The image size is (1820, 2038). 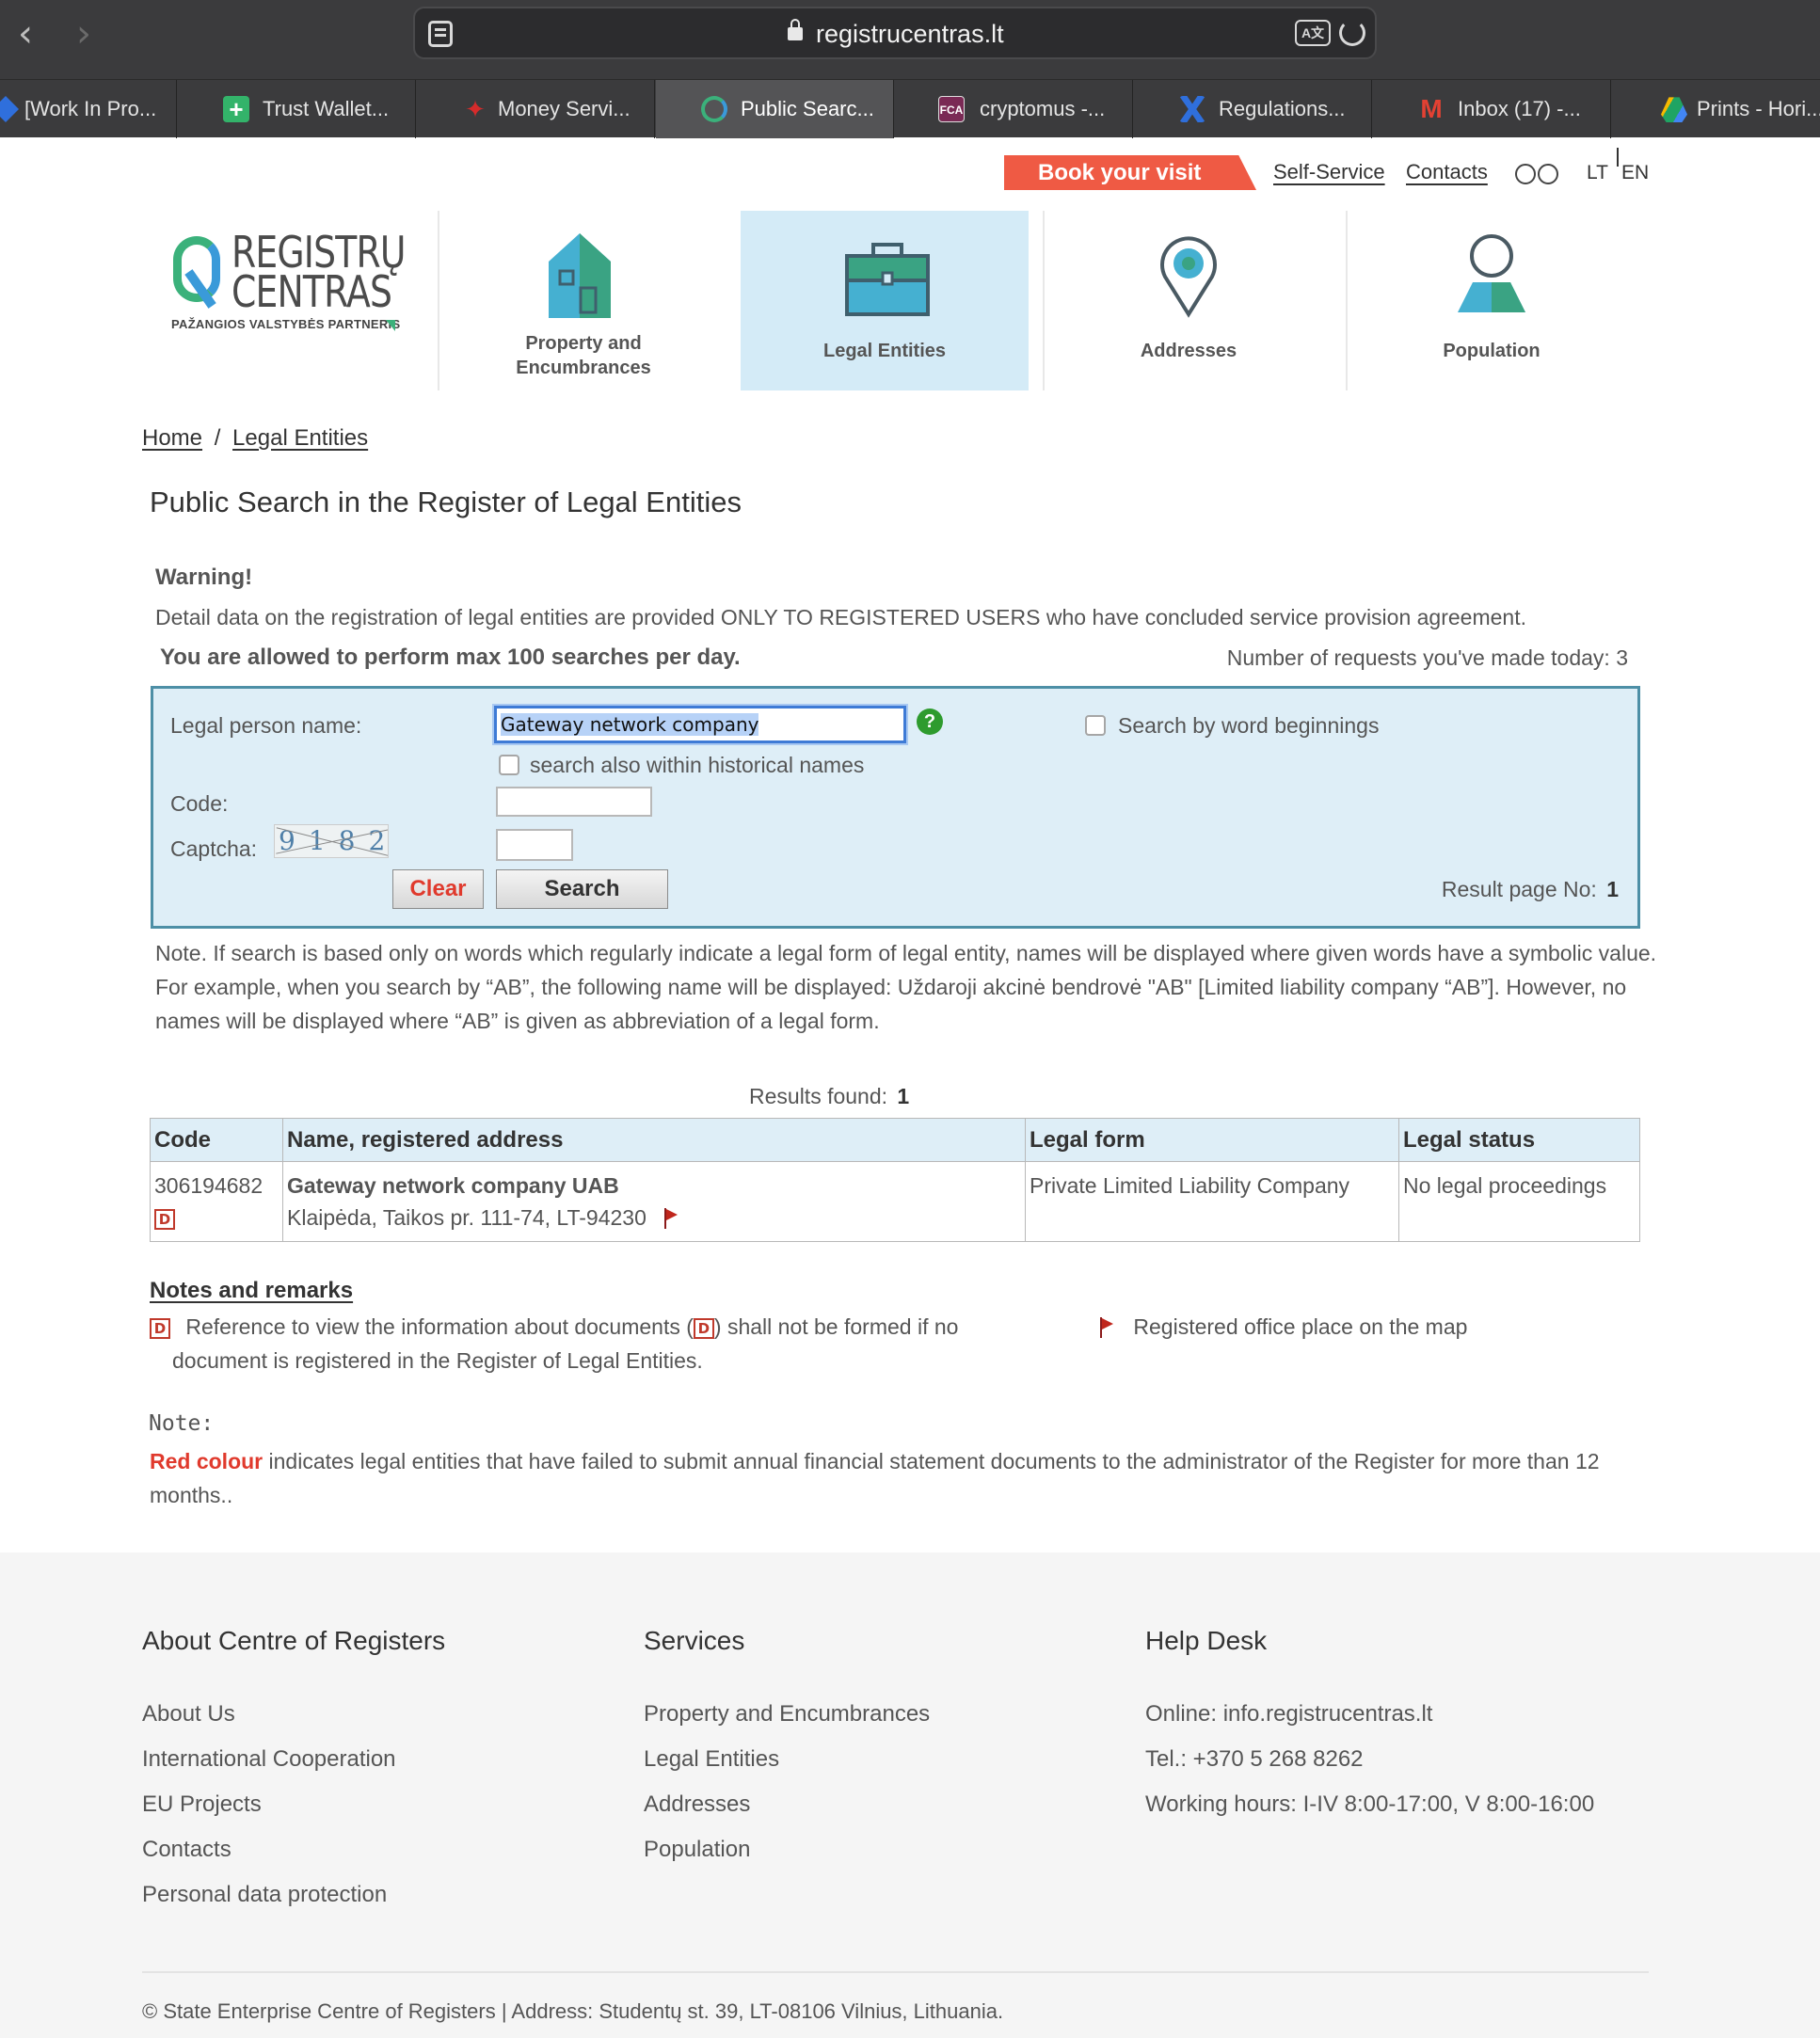 What do you see at coordinates (199, 803) in the screenshot?
I see `code-label: Code:` at bounding box center [199, 803].